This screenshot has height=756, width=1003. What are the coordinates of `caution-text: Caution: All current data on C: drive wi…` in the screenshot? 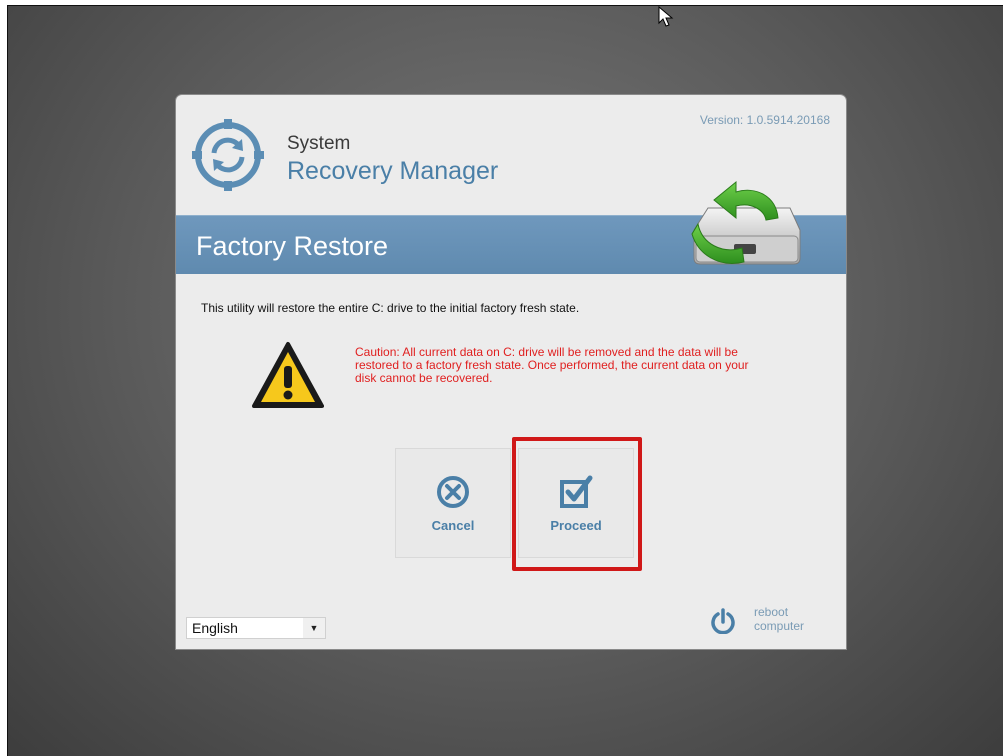 It's located at (552, 365).